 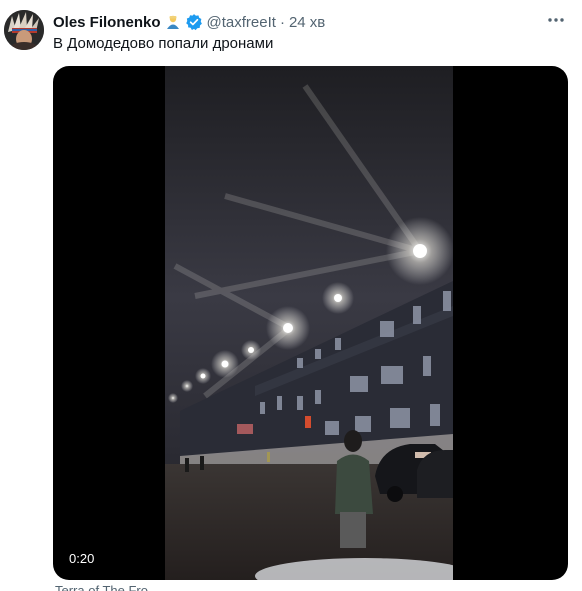 What do you see at coordinates (241, 22) in the screenshot?
I see `author-handle: @taxfreeIt` at bounding box center [241, 22].